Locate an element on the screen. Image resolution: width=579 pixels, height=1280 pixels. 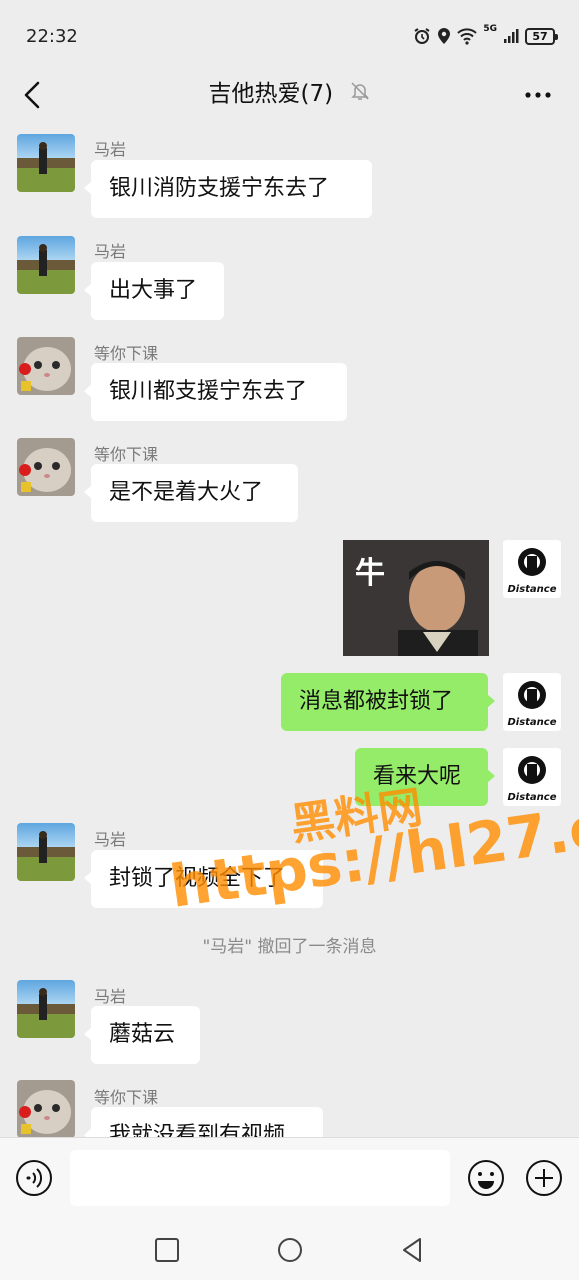
voice-icon is located at coordinates (34, 1178).